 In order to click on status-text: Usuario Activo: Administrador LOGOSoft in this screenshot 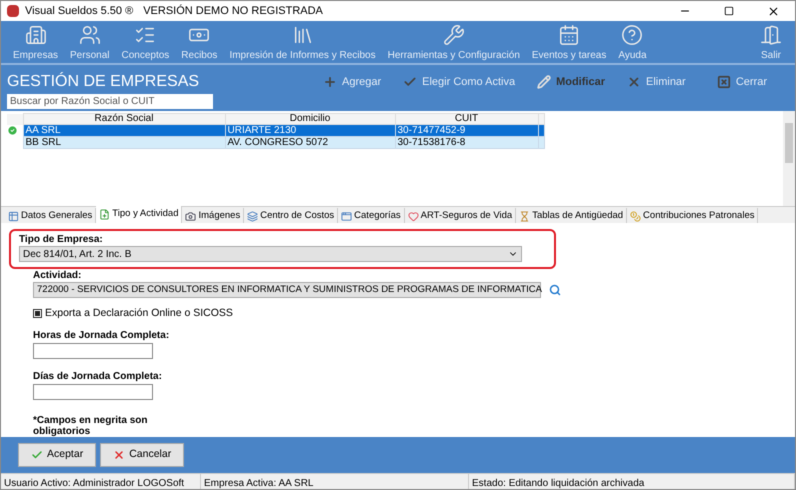, I will do `click(101, 481)`.